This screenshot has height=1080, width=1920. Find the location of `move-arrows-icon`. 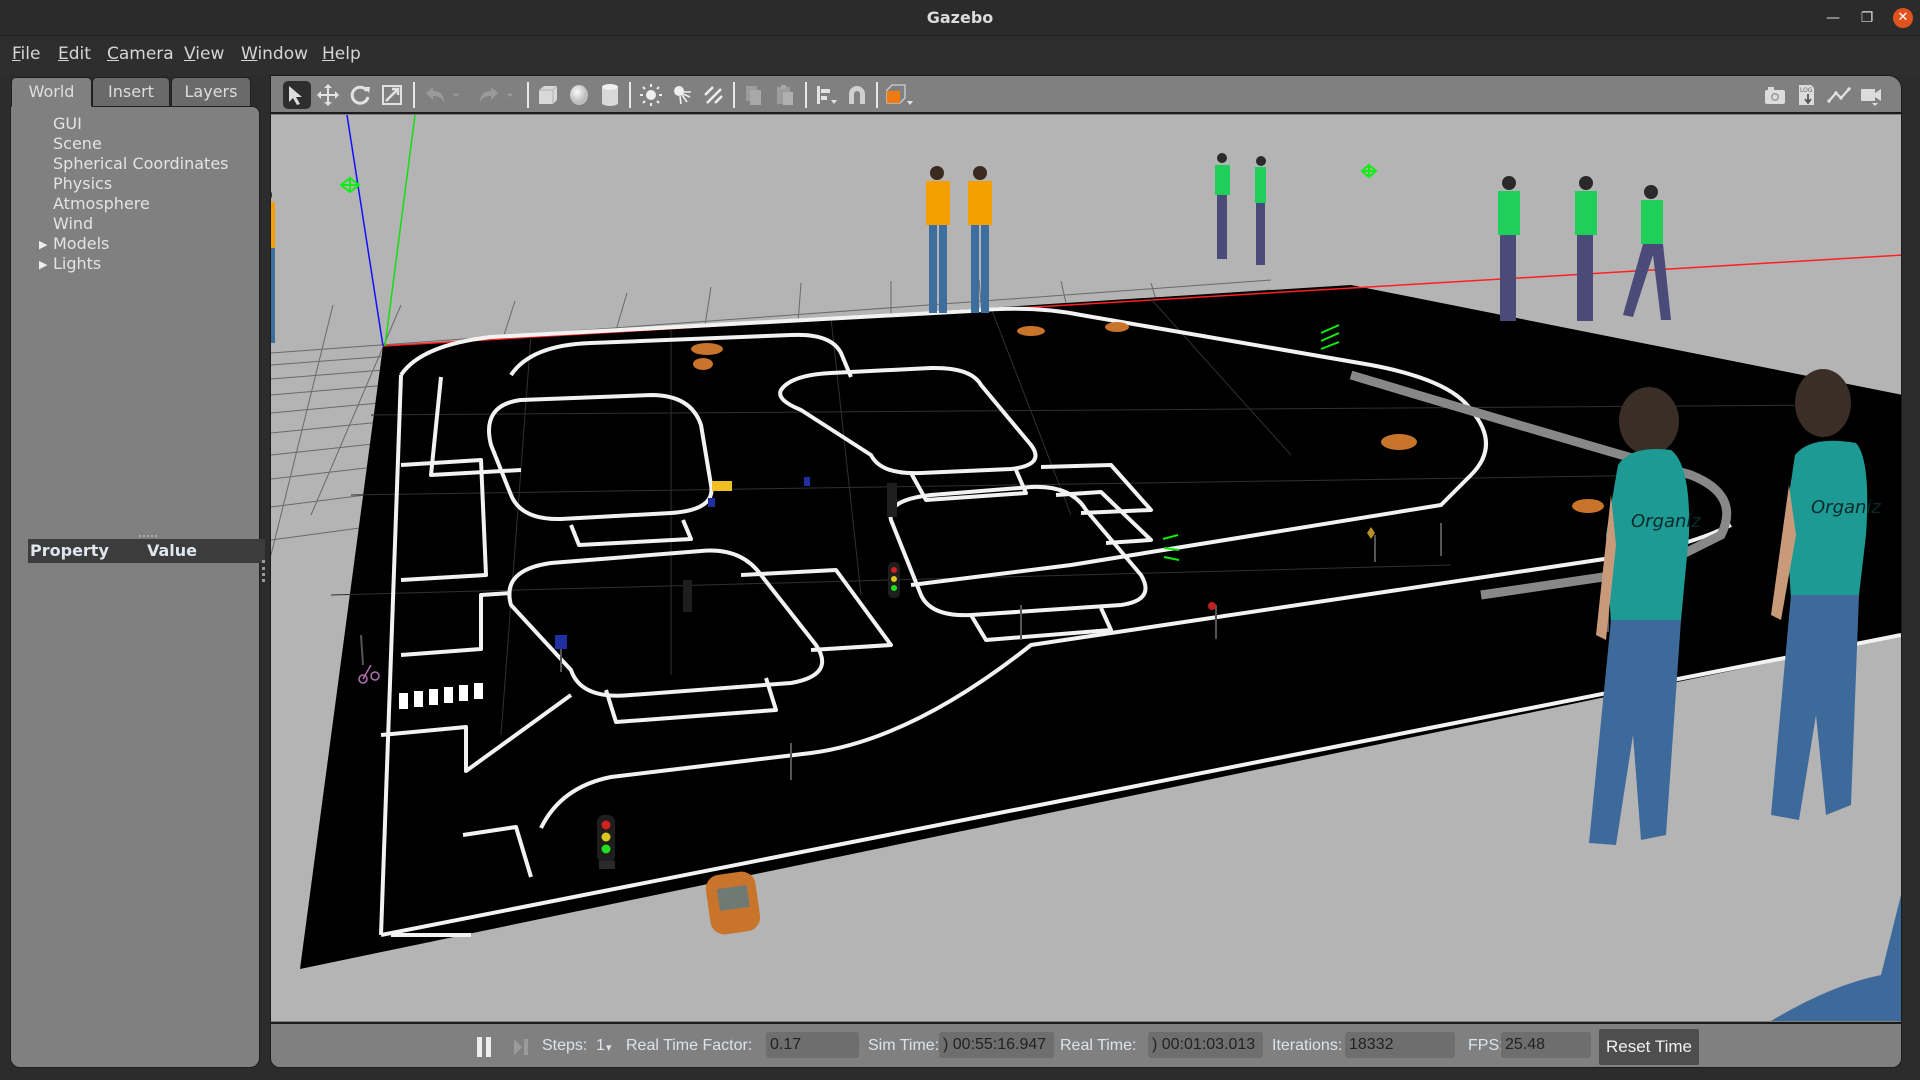

move-arrows-icon is located at coordinates (328, 95).